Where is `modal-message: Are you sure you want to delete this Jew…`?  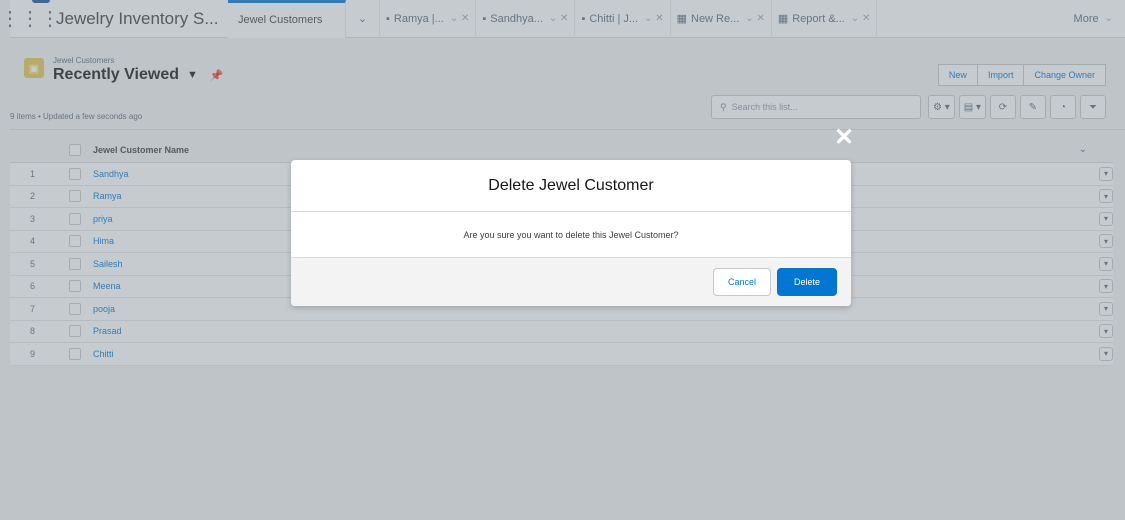 modal-message: Are you sure you want to delete this Jew… is located at coordinates (571, 234).